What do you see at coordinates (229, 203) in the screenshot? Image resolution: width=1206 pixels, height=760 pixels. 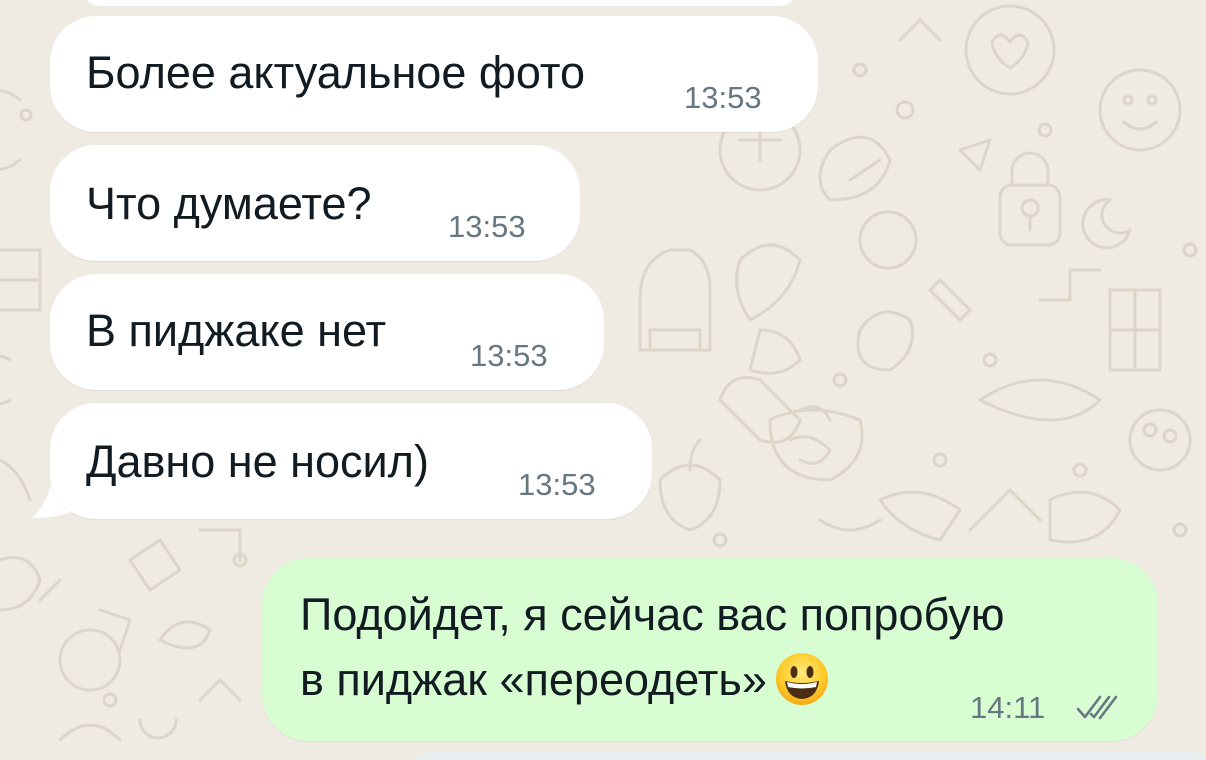 I see `message-text: Что думаете?` at bounding box center [229, 203].